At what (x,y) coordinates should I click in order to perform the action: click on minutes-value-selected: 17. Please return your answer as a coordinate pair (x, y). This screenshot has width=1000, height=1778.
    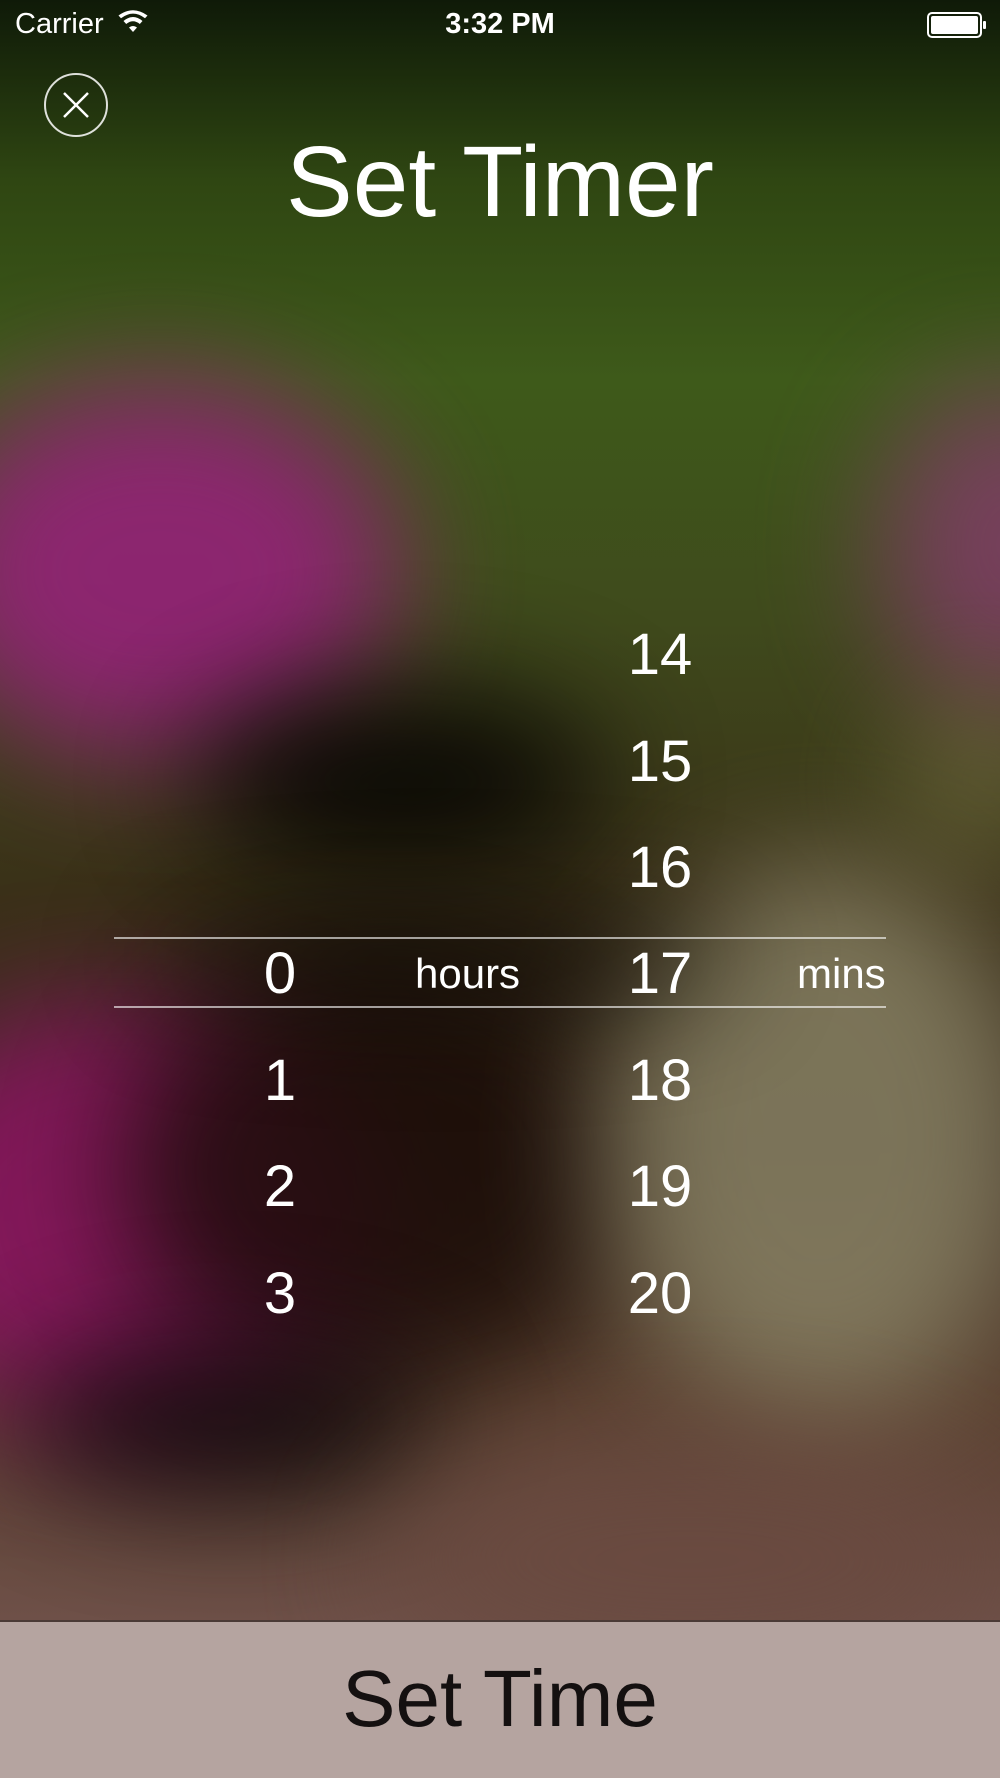
    Looking at the image, I should click on (660, 974).